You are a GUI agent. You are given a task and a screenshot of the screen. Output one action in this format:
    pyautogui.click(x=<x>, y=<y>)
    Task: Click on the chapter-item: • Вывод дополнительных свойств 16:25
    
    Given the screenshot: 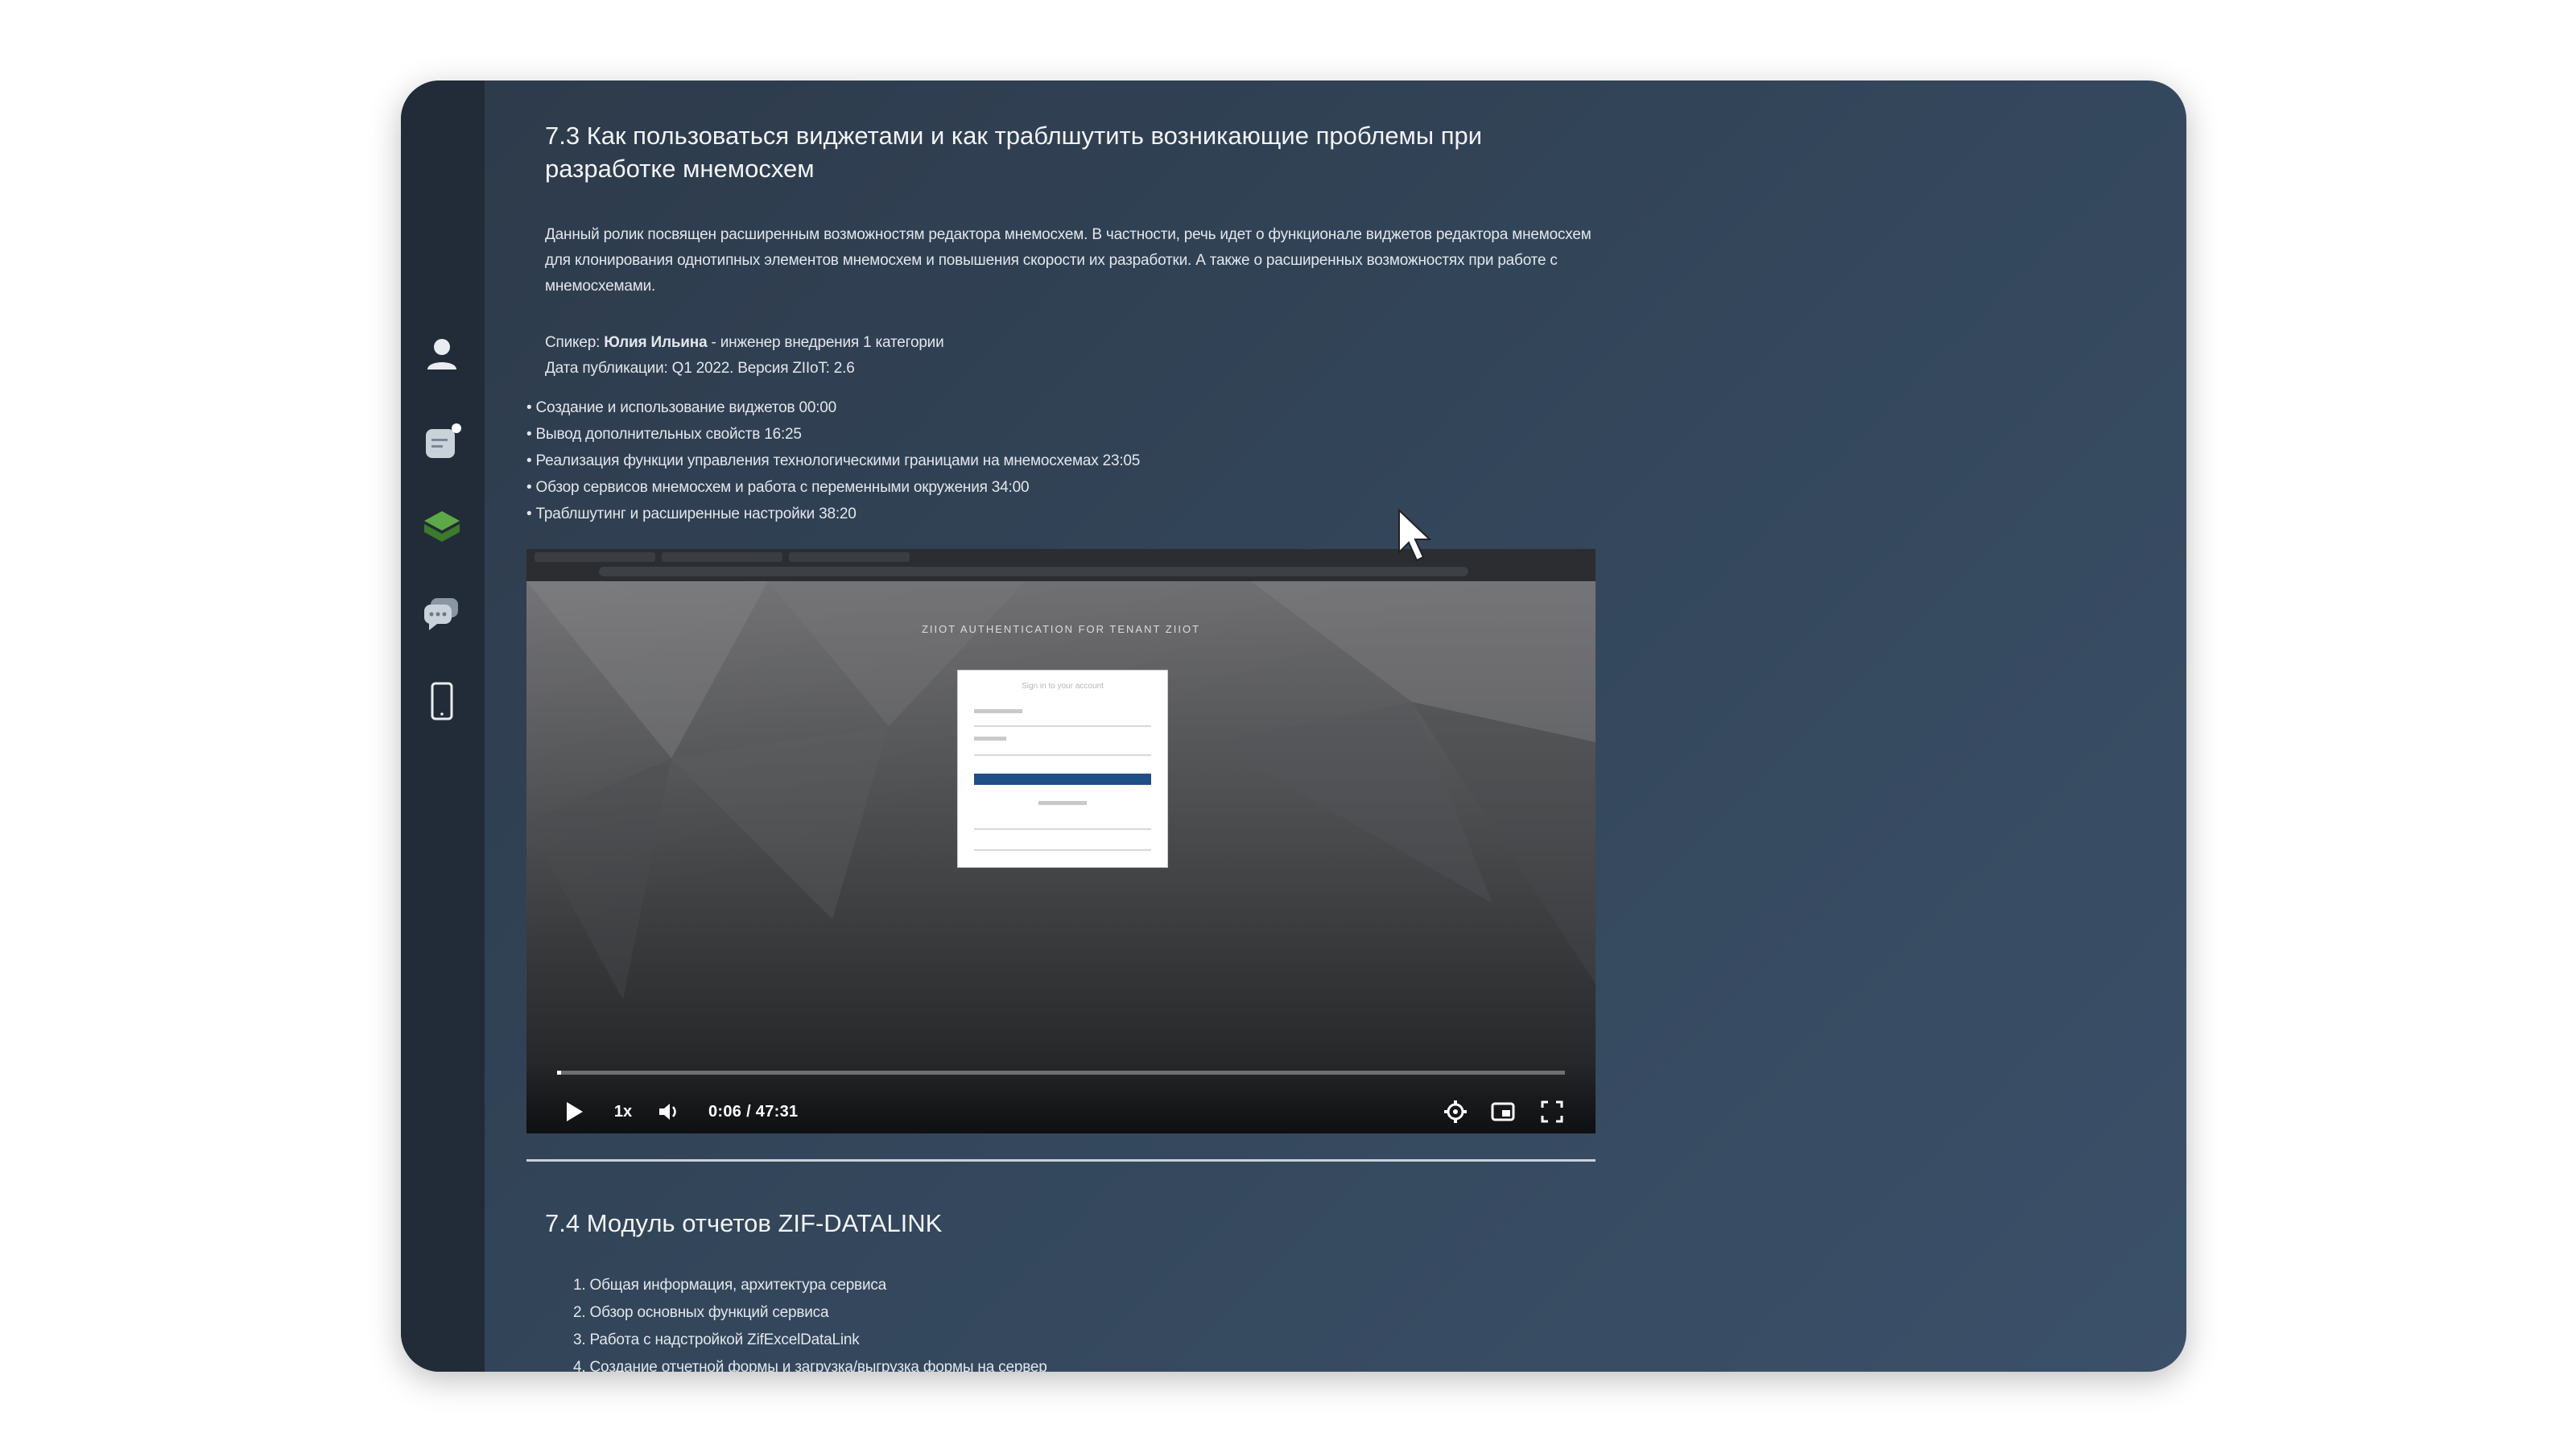 What is the action you would take?
    pyautogui.click(x=1049, y=434)
    